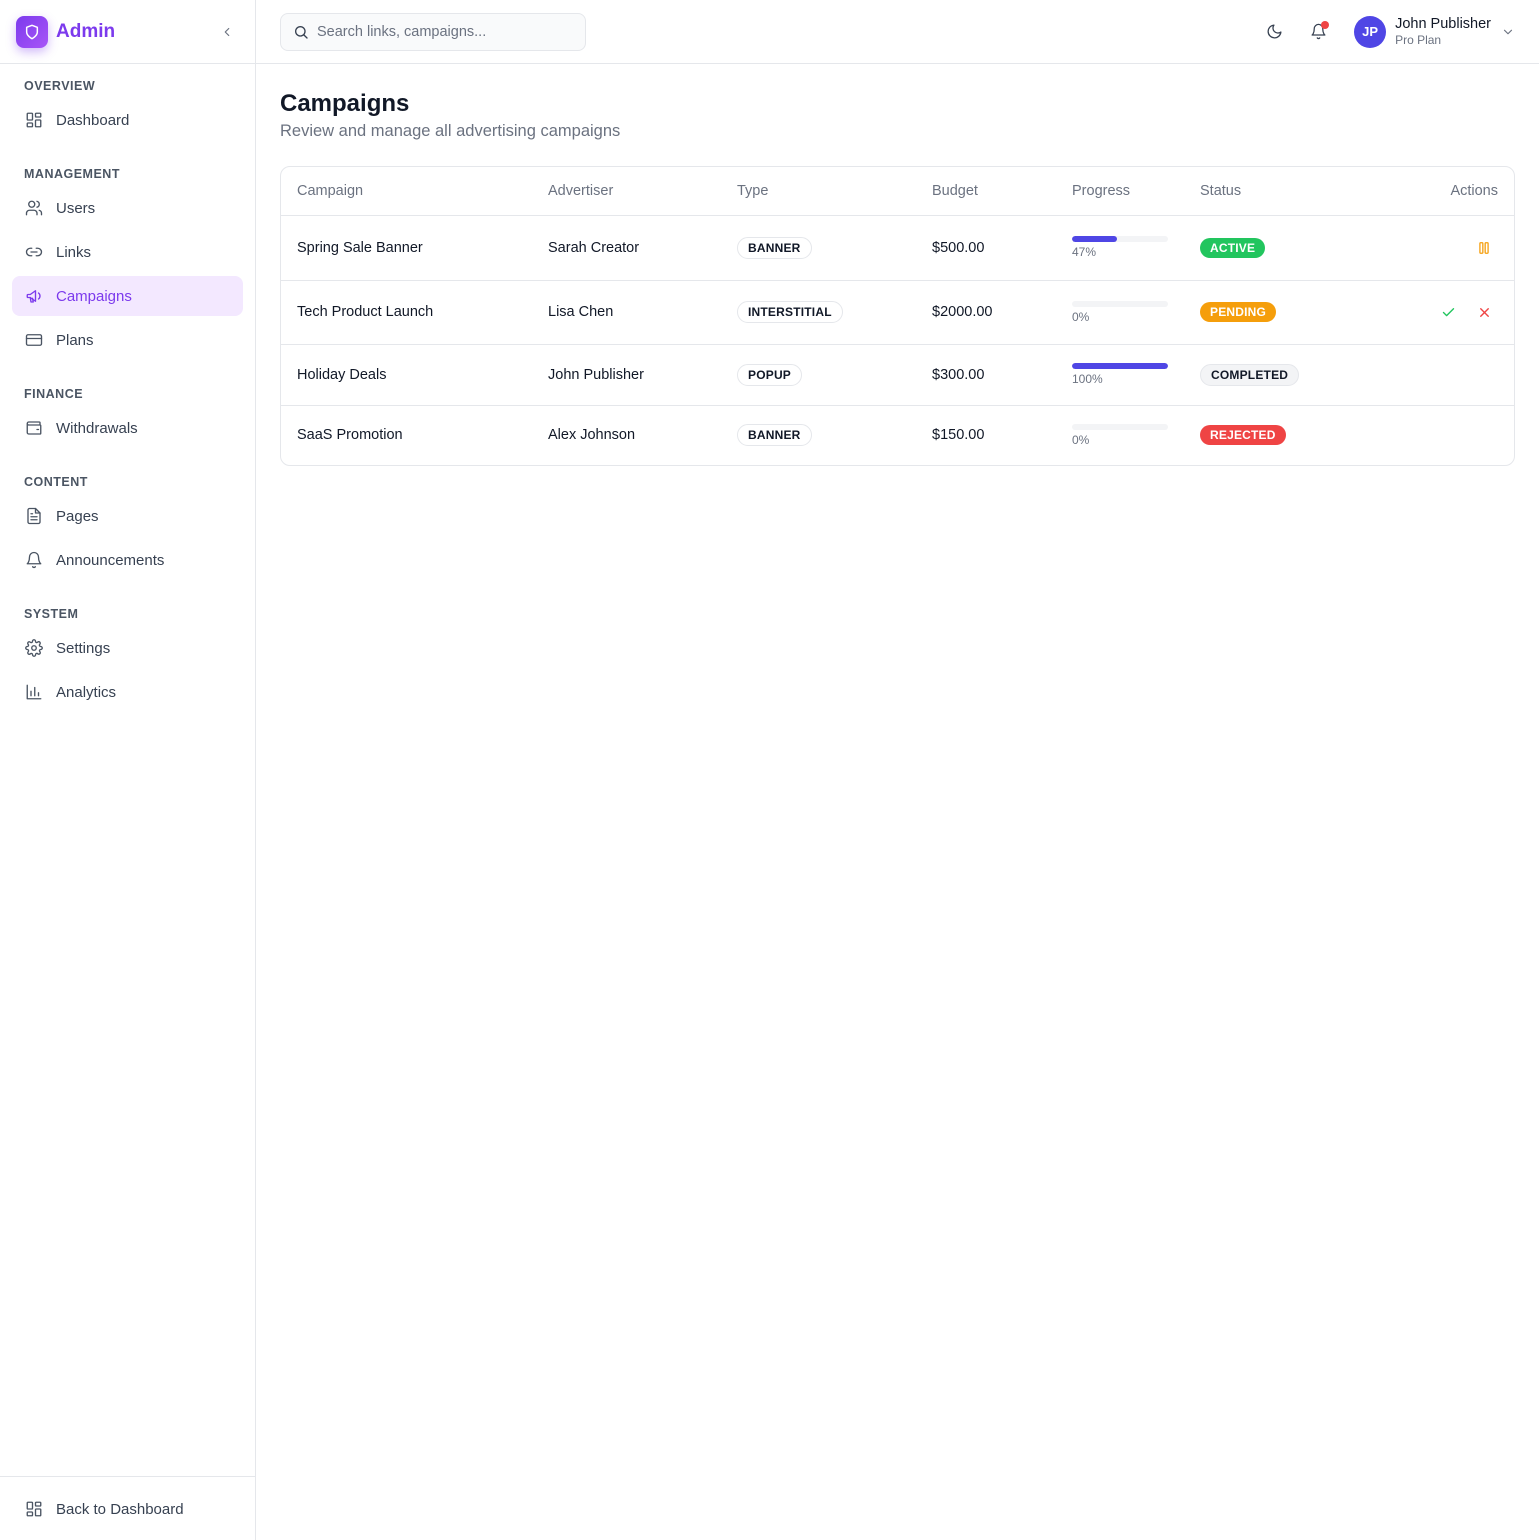 The width and height of the screenshot is (1539, 1540). What do you see at coordinates (34, 692) in the screenshot?
I see `bar-chart-icon` at bounding box center [34, 692].